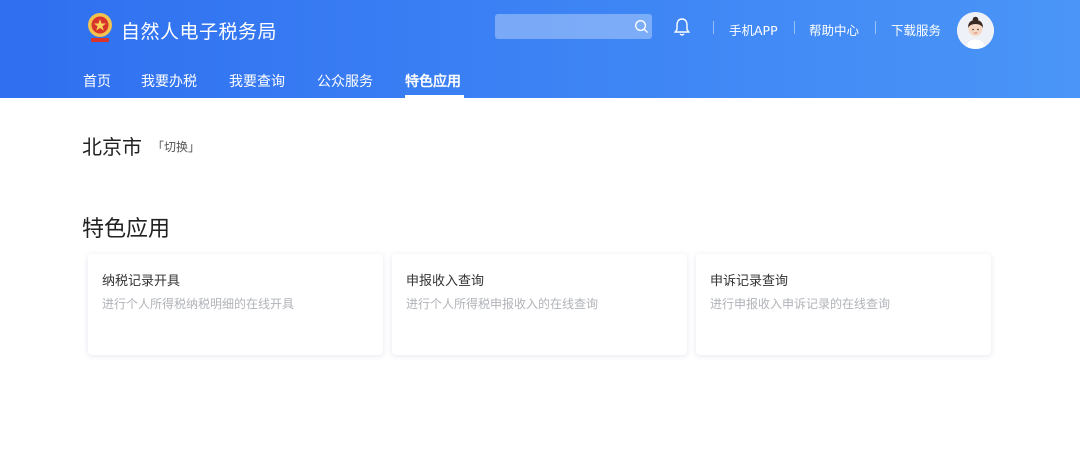  I want to click on nav-tax-handling: 我要办税, so click(169, 81).